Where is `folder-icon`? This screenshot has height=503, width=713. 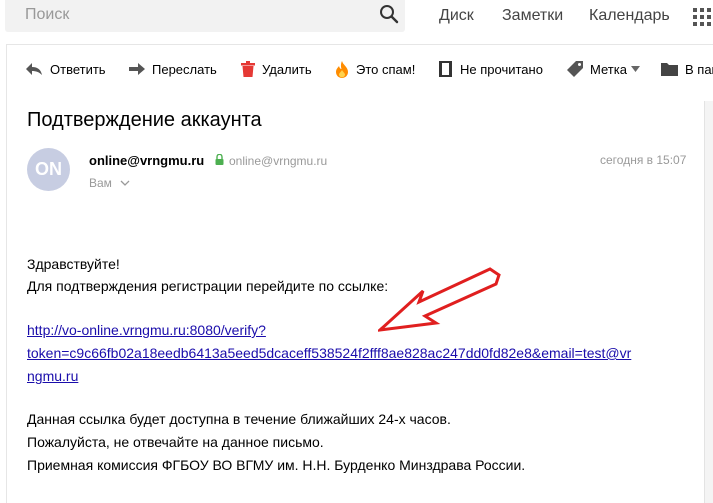
folder-icon is located at coordinates (669, 69).